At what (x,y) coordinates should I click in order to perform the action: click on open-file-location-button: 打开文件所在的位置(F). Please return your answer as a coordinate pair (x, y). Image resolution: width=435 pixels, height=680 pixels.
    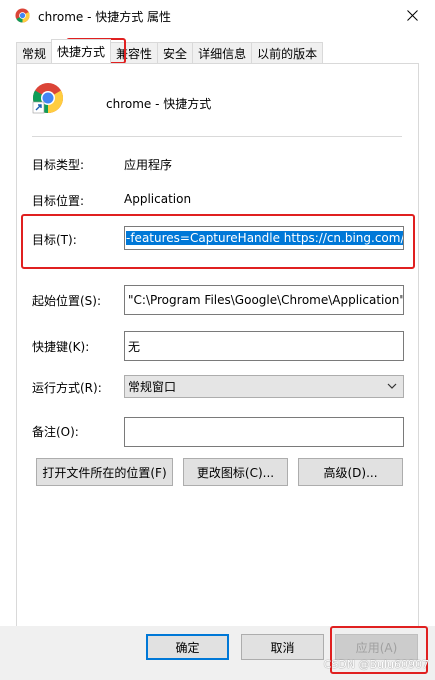
    Looking at the image, I should click on (104, 472).